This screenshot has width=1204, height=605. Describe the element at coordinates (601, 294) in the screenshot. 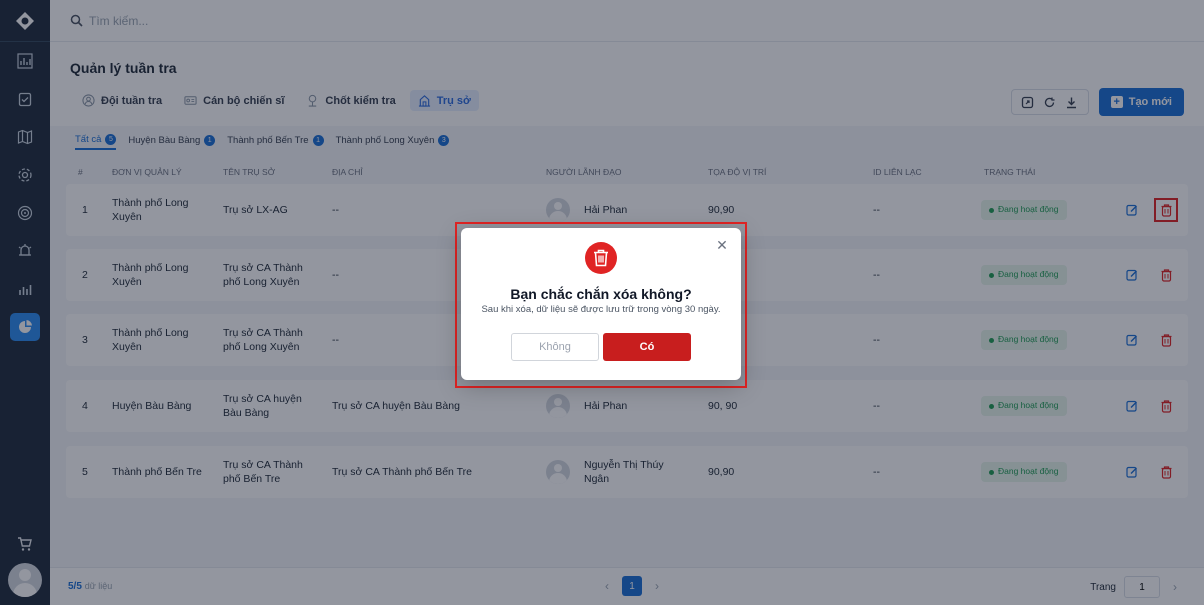

I see `dialog-title: Bạn chắc chắn xóa không?` at that location.